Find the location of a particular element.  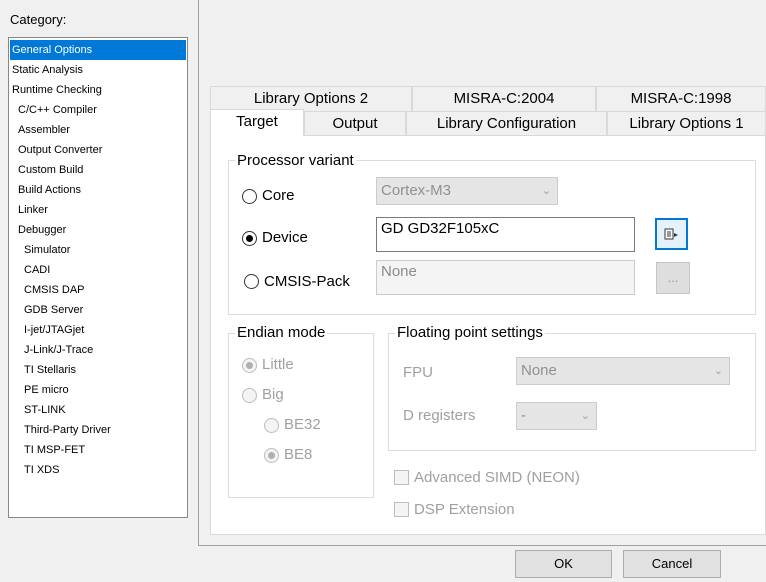

category-item: Runtime Checking is located at coordinates (98, 90).